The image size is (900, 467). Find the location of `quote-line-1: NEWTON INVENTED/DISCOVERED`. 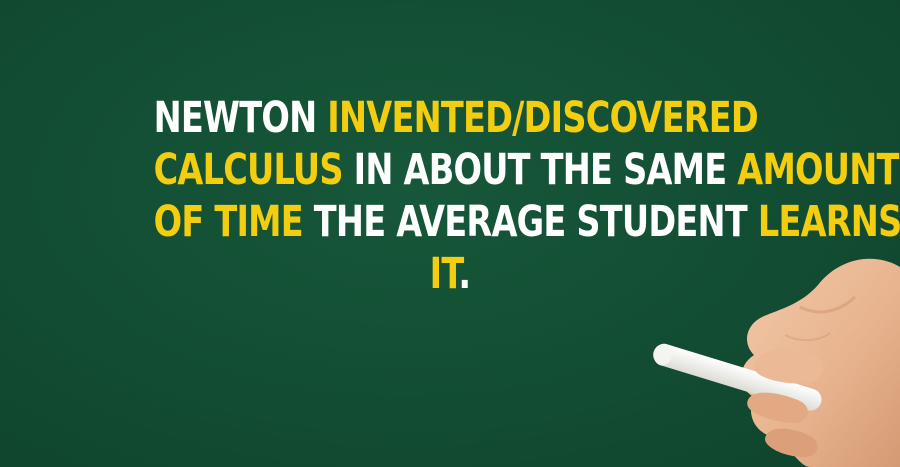

quote-line-1: NEWTON INVENTED/DISCOVERED is located at coordinates (456, 118).